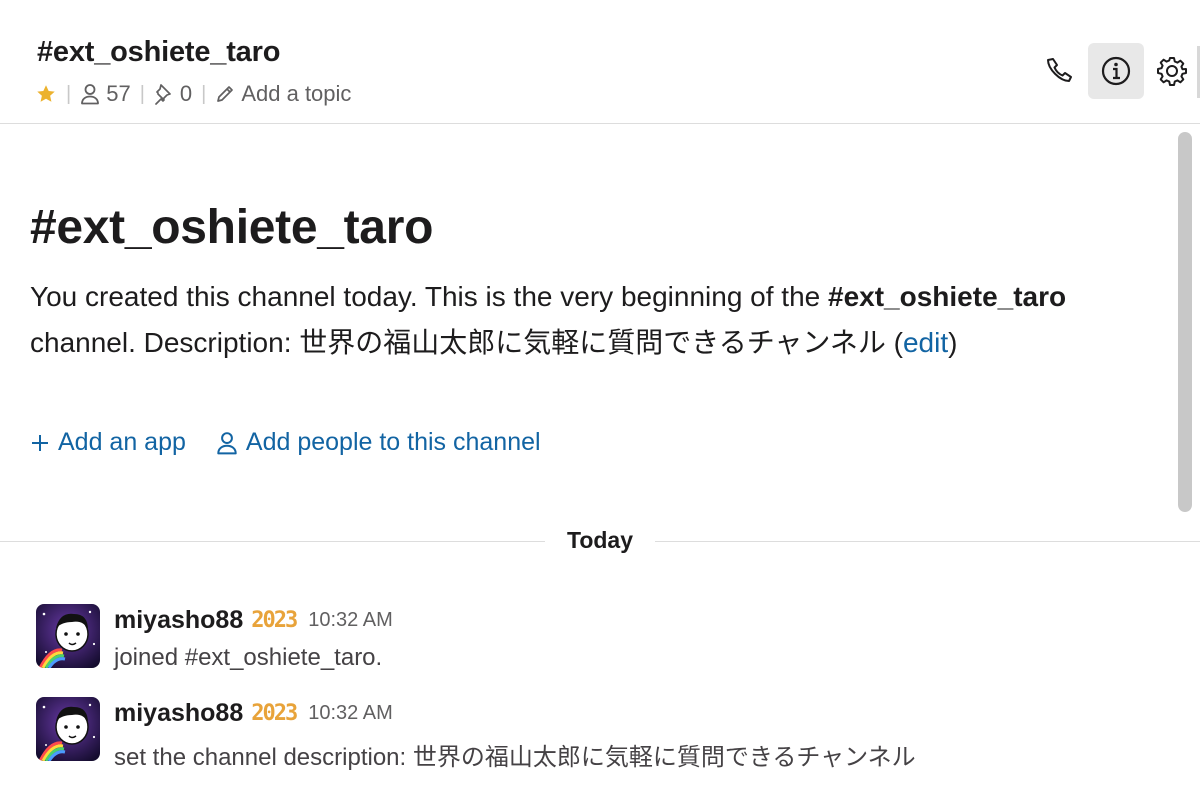 Image resolution: width=1200 pixels, height=796 pixels. Describe the element at coordinates (393, 442) in the screenshot. I see `add-people-label: Add people to this channel` at that location.